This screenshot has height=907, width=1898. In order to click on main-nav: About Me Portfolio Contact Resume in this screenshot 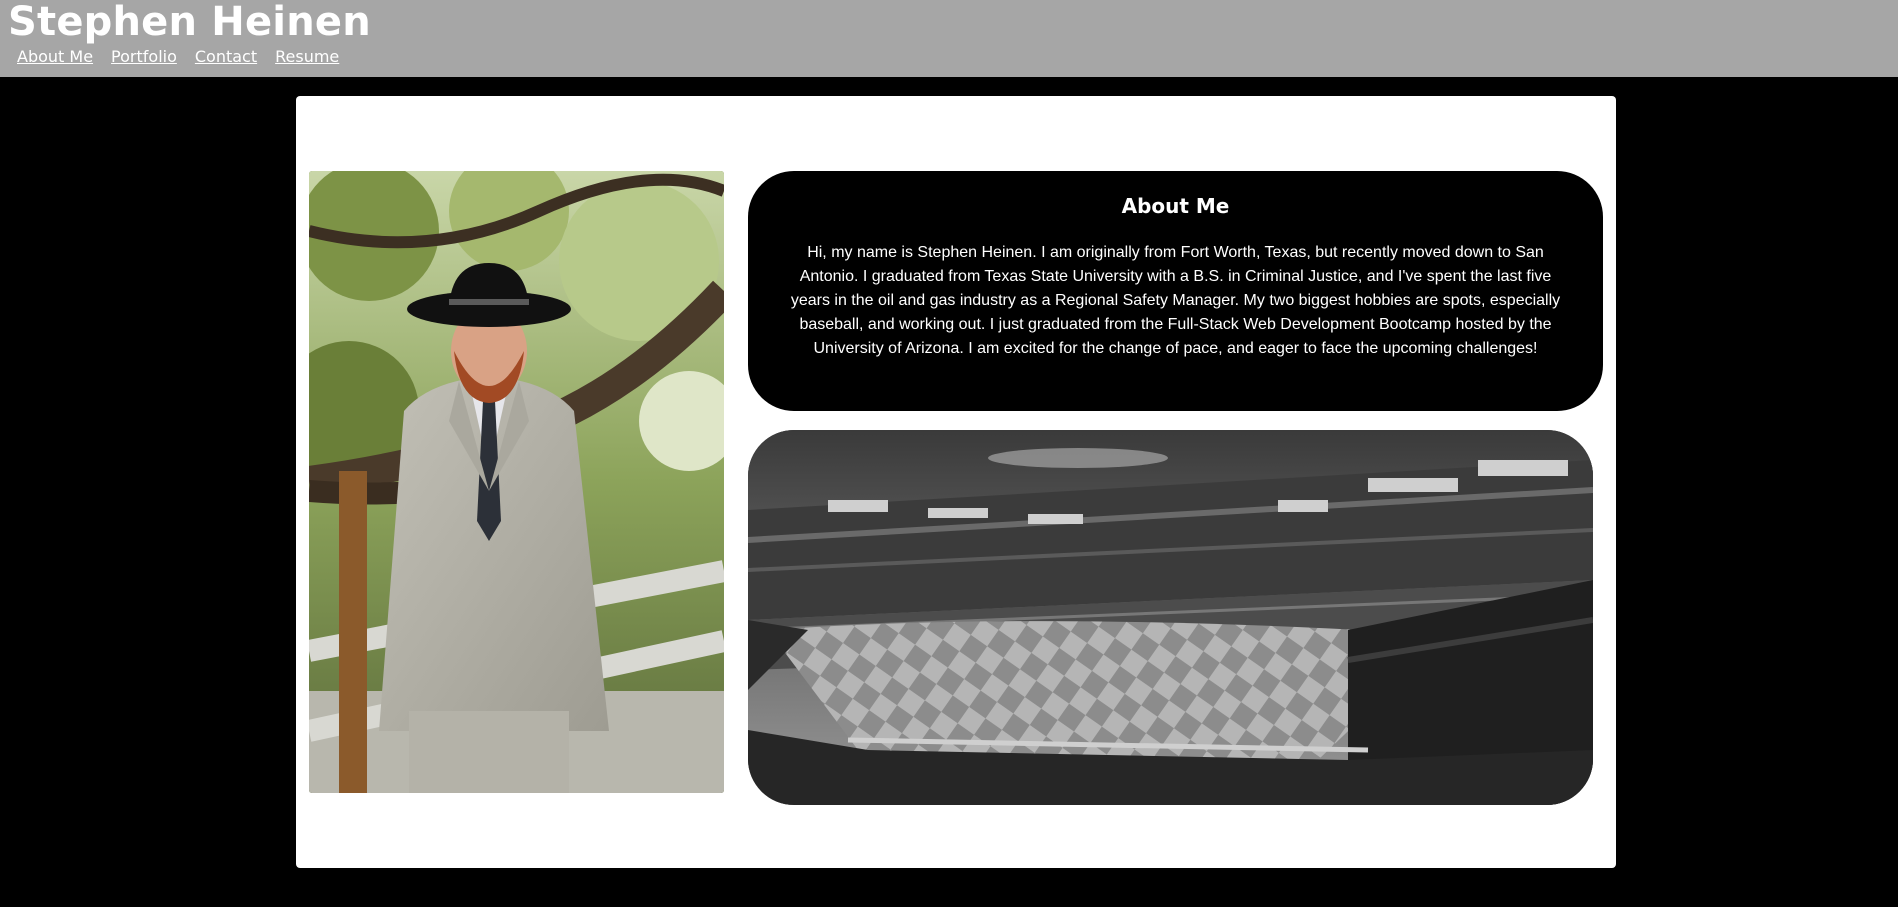, I will do `click(187, 57)`.